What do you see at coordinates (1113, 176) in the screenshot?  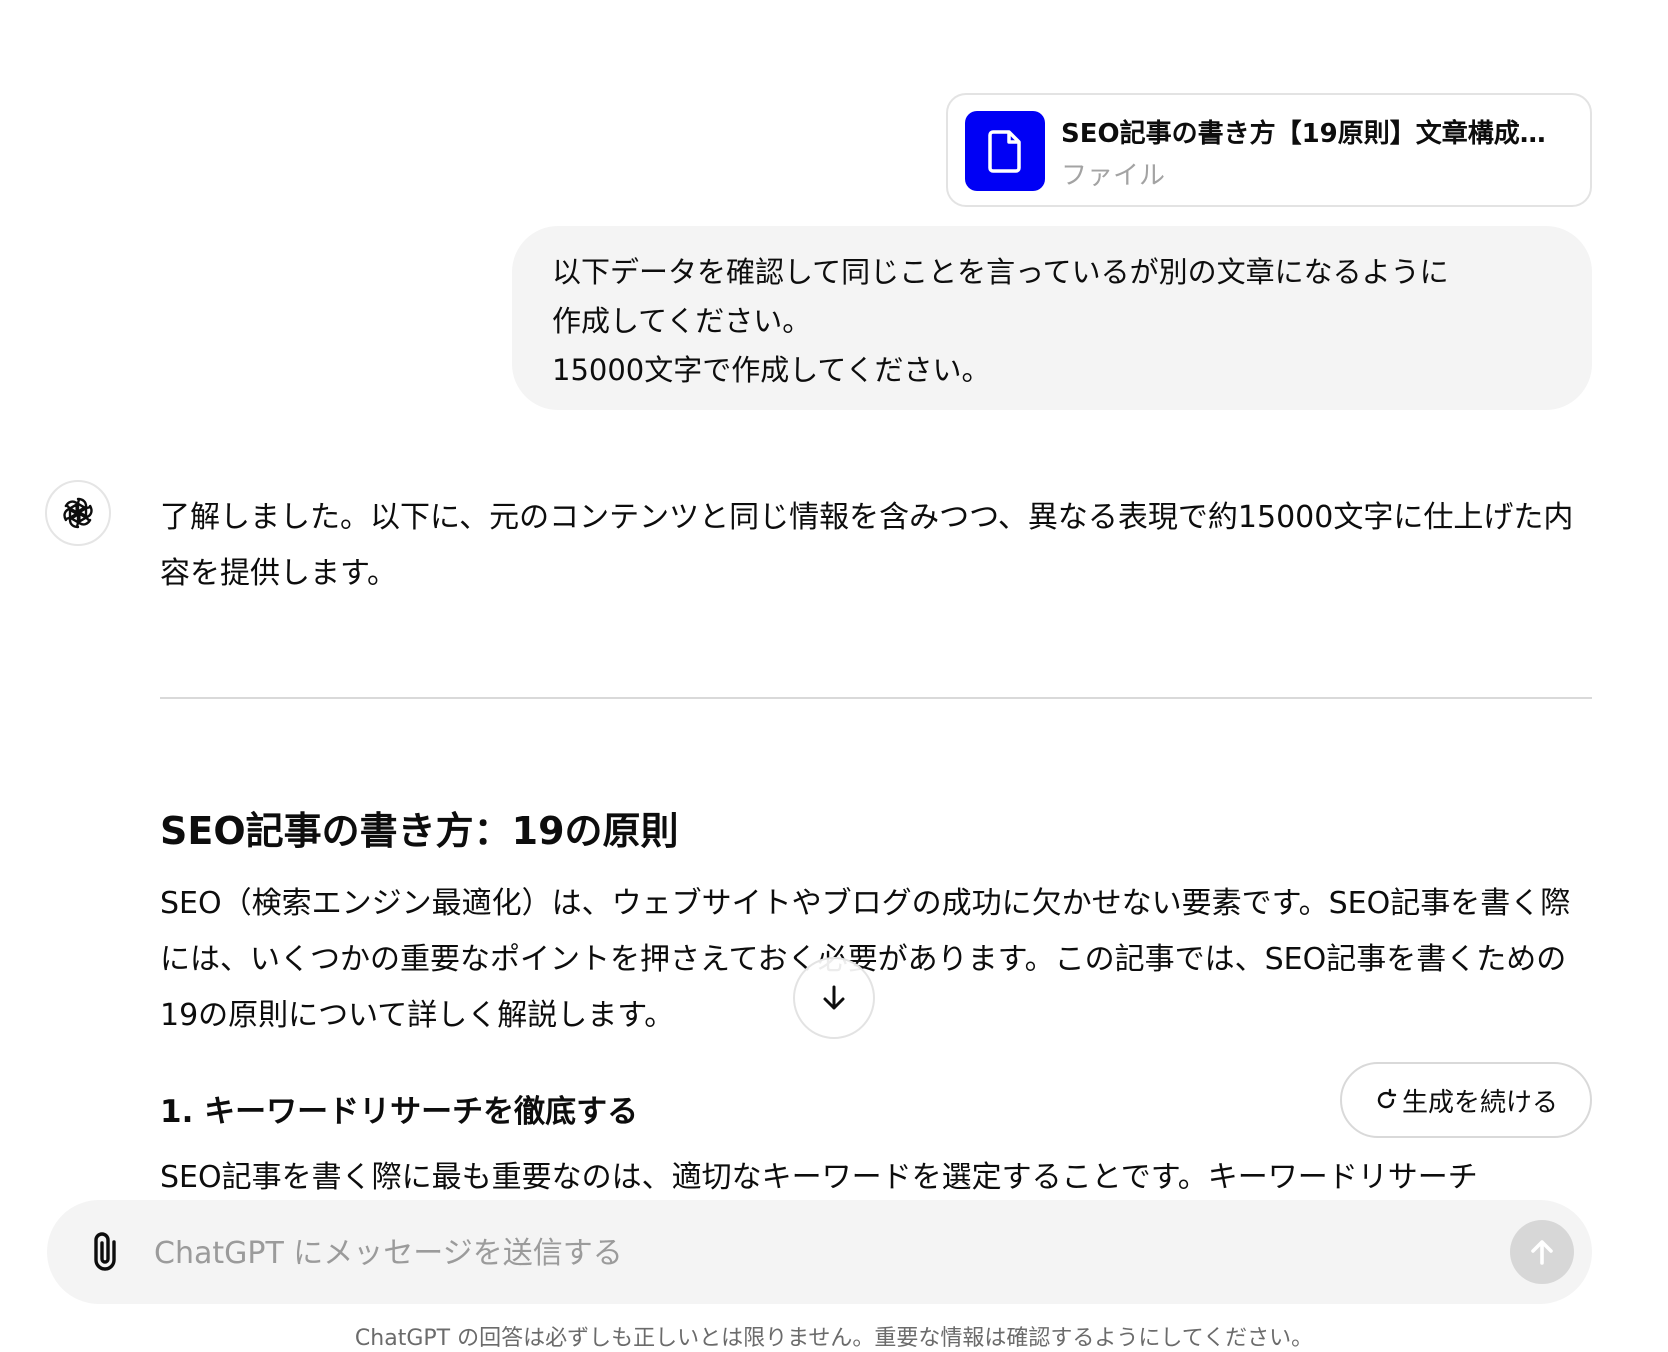 I see `file-type-label: ファイル` at bounding box center [1113, 176].